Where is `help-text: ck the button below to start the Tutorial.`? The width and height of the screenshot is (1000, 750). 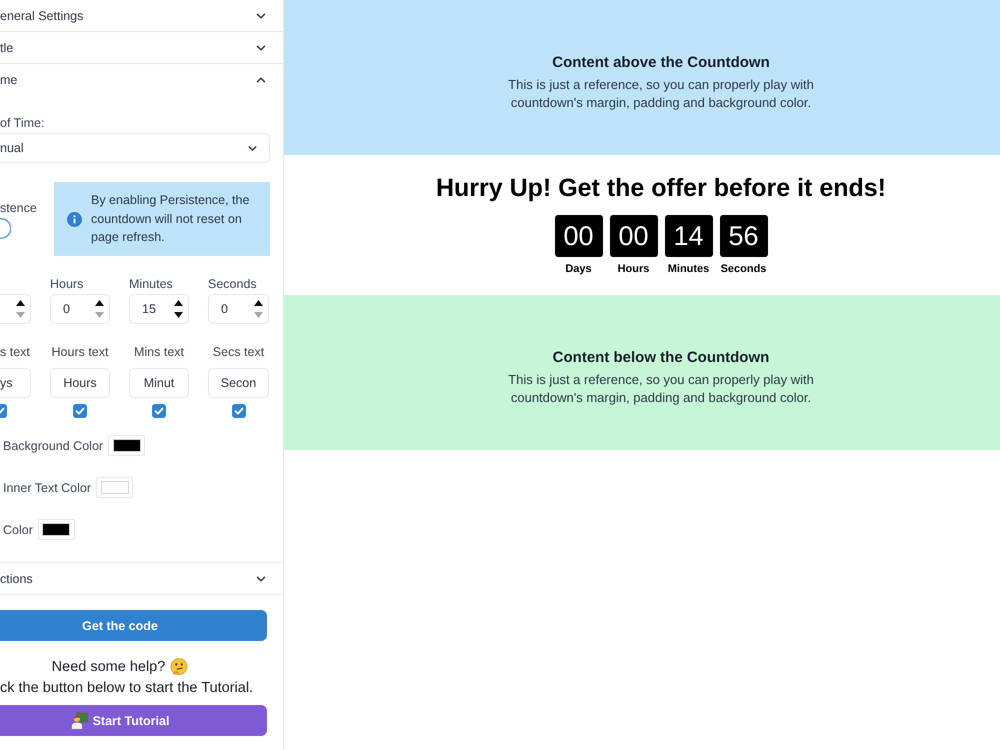 help-text: ck the button below to start the Tutorial. is located at coordinates (127, 688).